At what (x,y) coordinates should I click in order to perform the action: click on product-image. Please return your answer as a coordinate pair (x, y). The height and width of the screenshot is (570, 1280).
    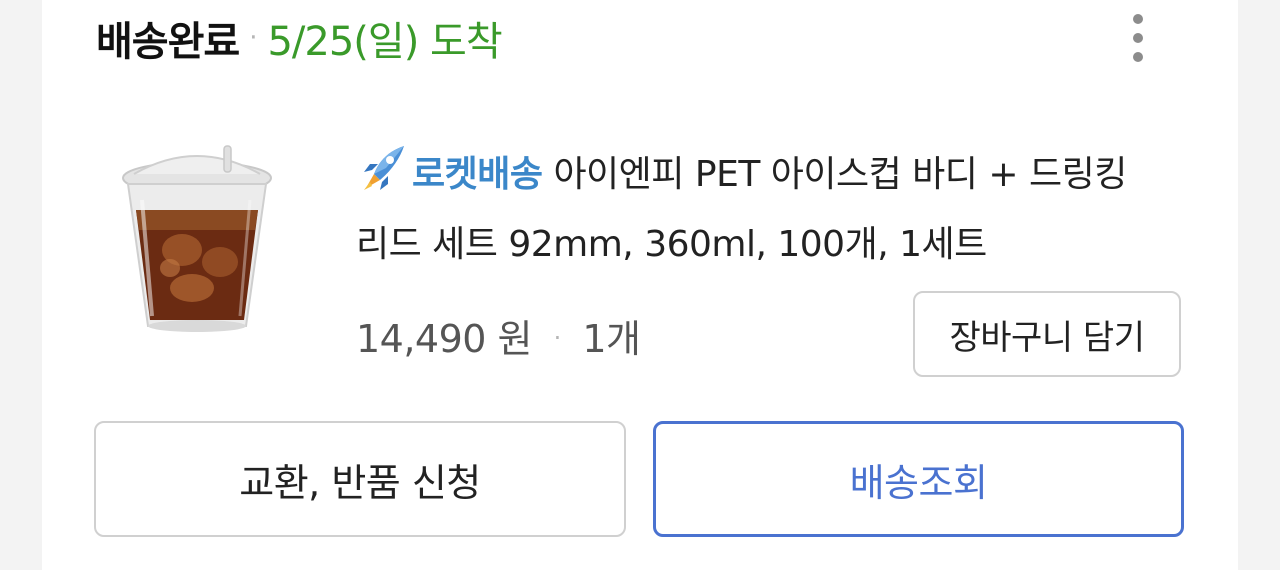
    Looking at the image, I should click on (197, 240).